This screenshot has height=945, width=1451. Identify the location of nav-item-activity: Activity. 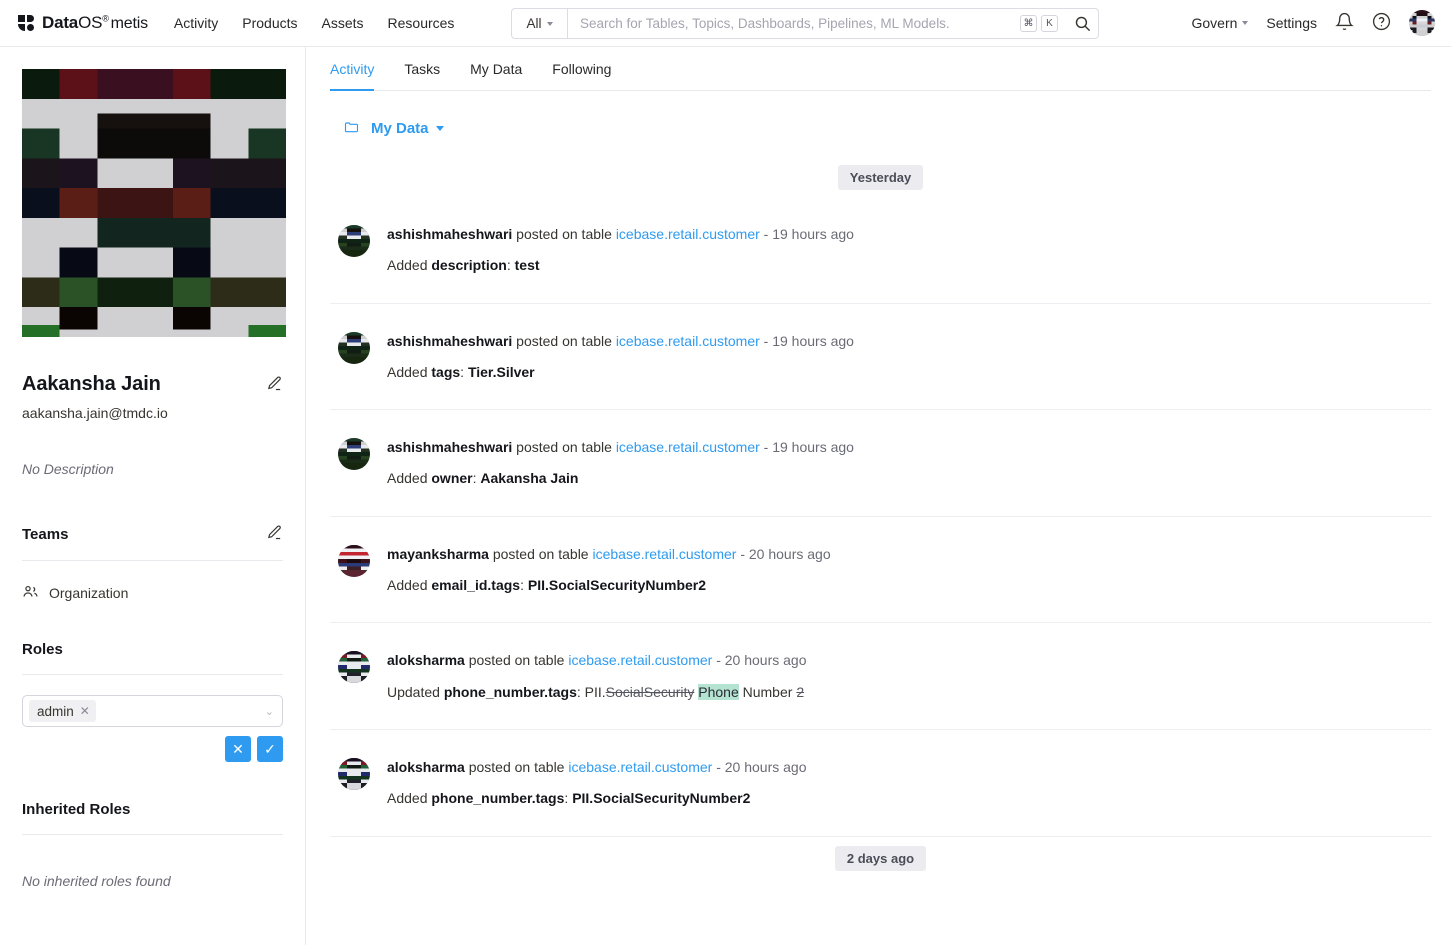
(196, 23).